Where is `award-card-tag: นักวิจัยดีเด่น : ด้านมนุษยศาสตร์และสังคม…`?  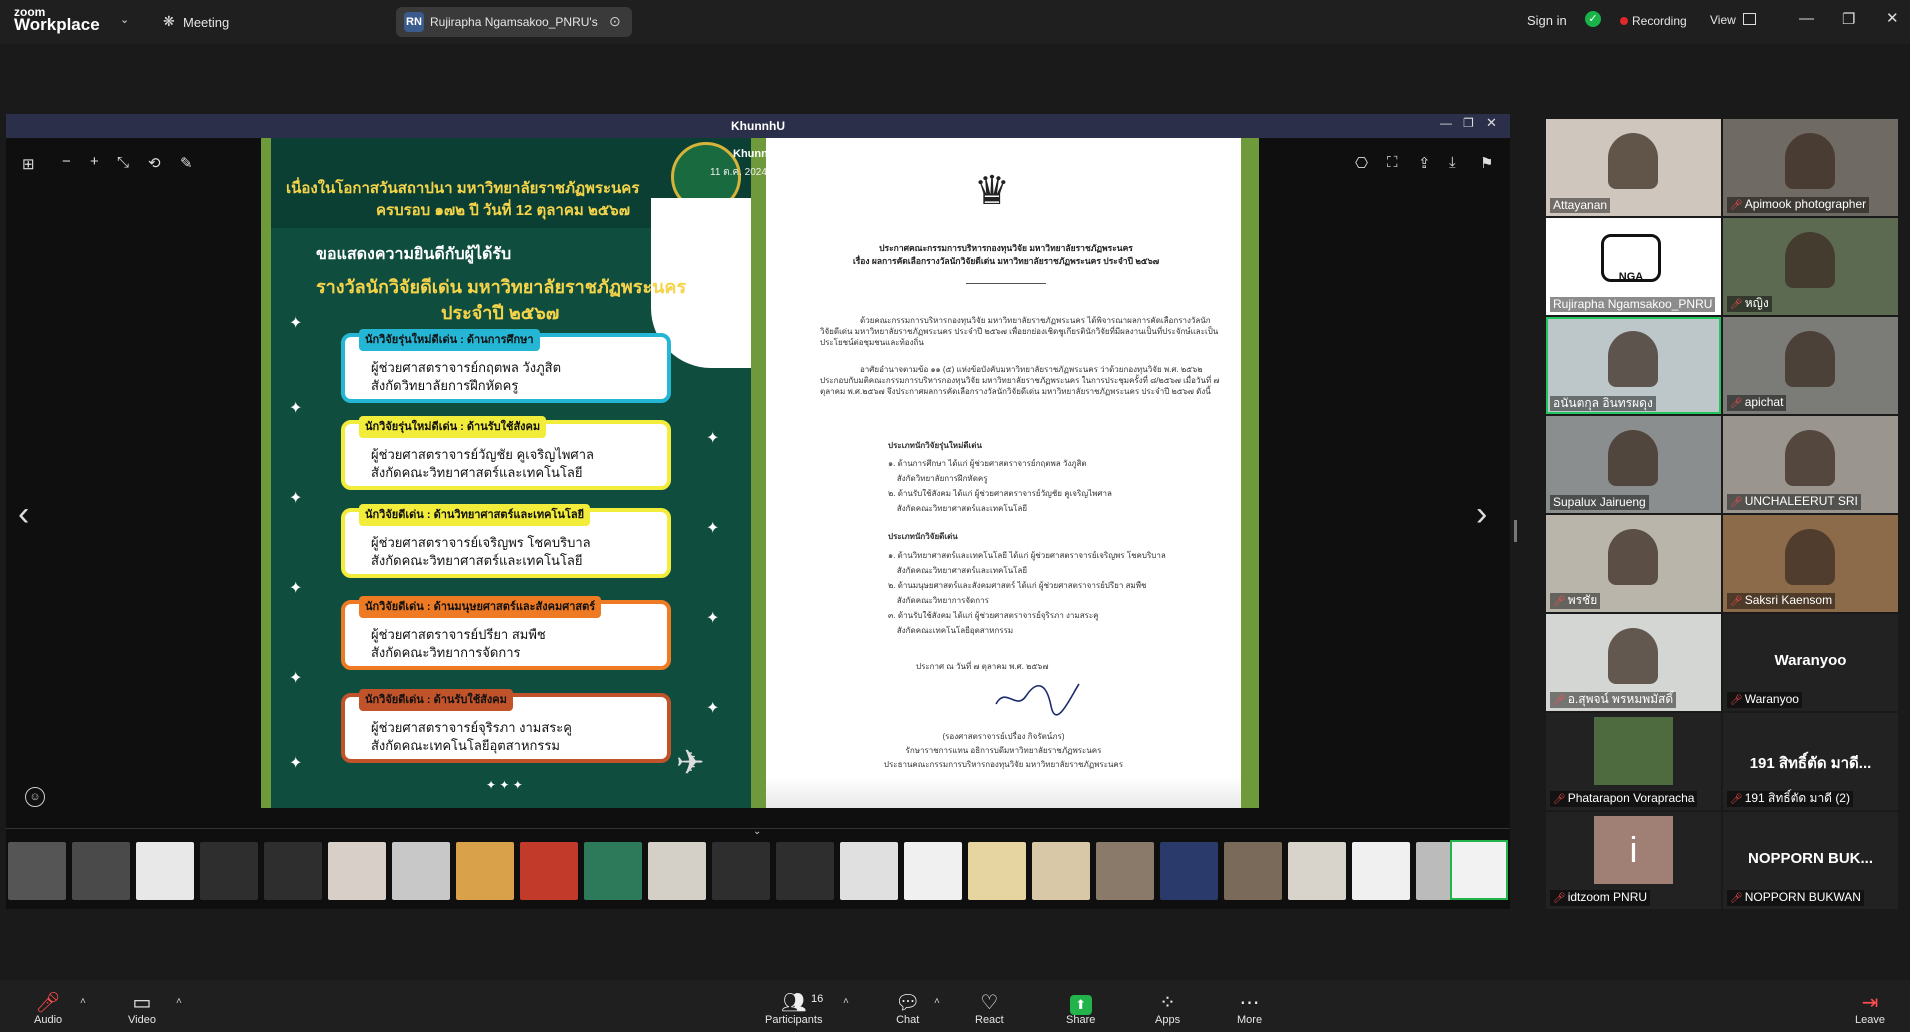
award-card-tag: นักวิจัยดีเด่น : ด้านมนุษยศาสตร์และสังคม… is located at coordinates (480, 607).